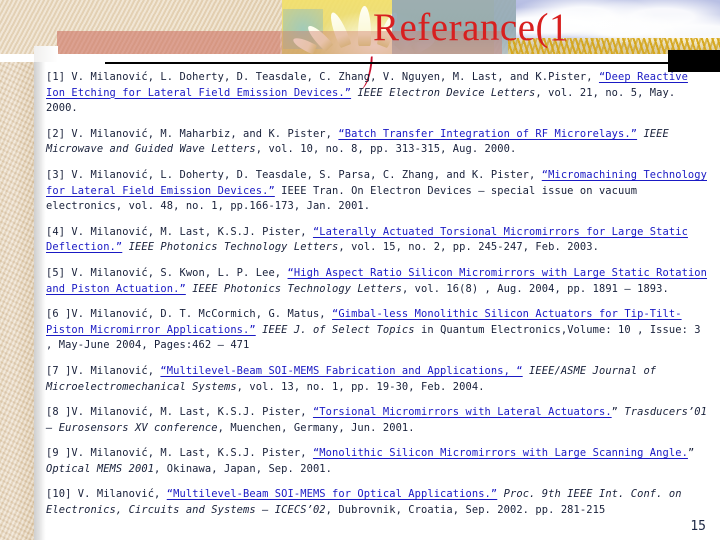 The width and height of the screenshot is (720, 540). I want to click on reference-text: , Okinawa, Japan, Sep. 2001., so click(243, 468).